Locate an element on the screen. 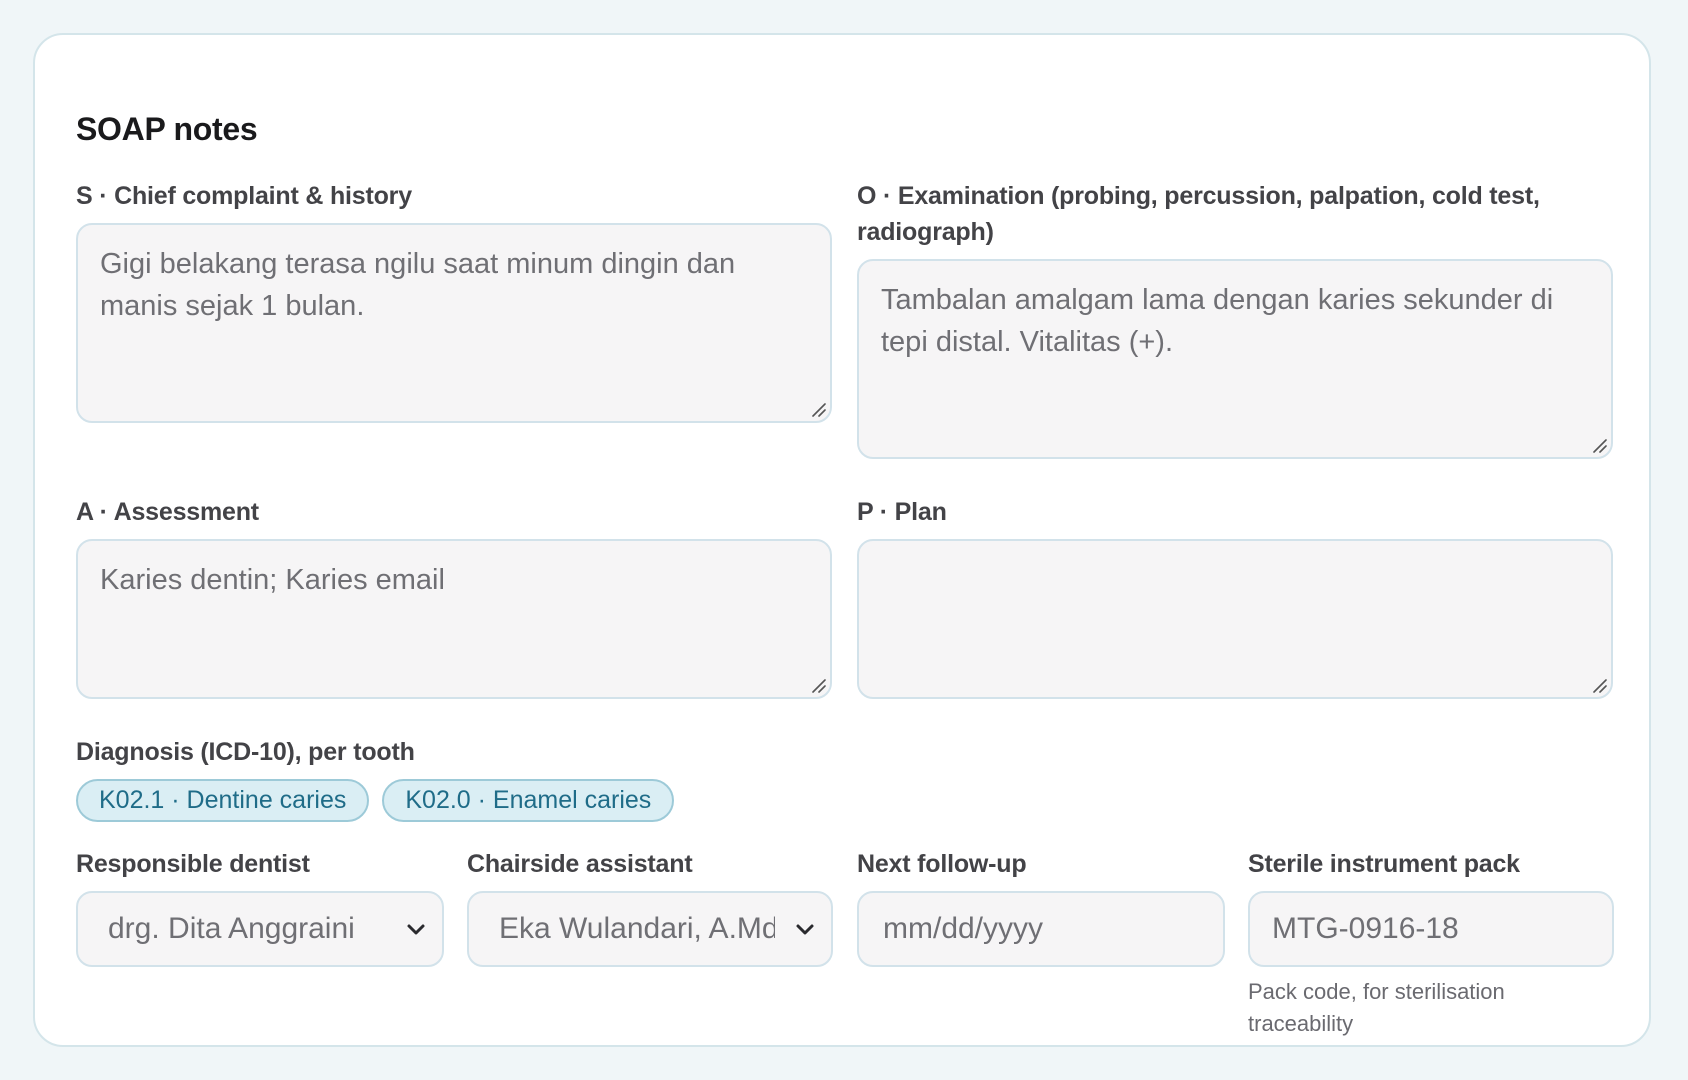  assessment-label: A · Assessment is located at coordinates (167, 512).